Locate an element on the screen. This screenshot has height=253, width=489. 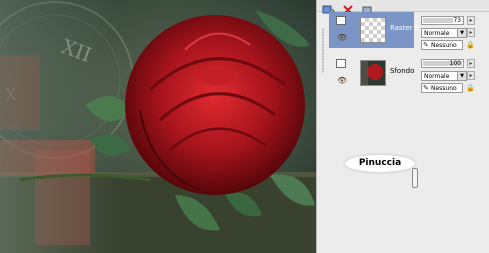
delete-layer-button is located at coordinates (348, 7).